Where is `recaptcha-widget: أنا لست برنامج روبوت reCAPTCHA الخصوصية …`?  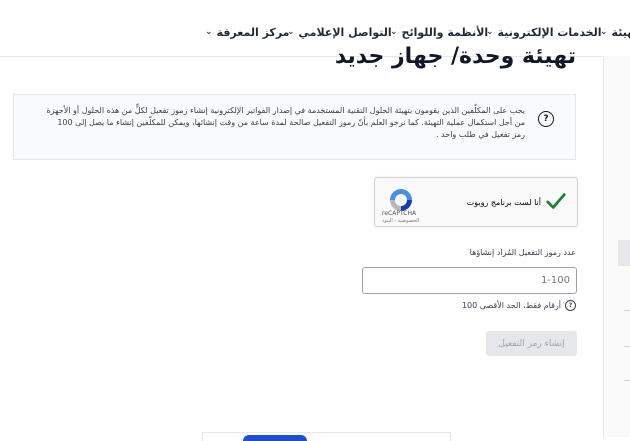 recaptcha-widget: أنا لست برنامج روبوت reCAPTCHA الخصوصية … is located at coordinates (476, 202).